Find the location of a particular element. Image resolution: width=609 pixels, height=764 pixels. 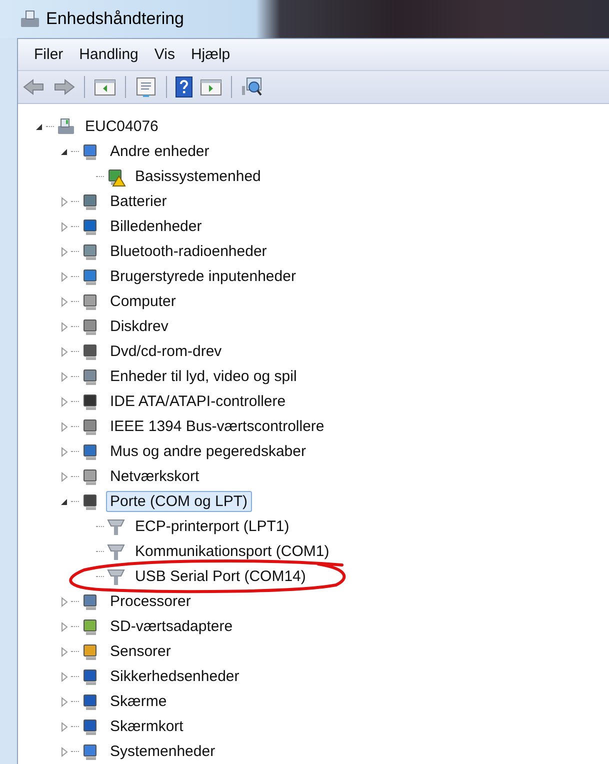

back-arrow-icon is located at coordinates (34, 87).